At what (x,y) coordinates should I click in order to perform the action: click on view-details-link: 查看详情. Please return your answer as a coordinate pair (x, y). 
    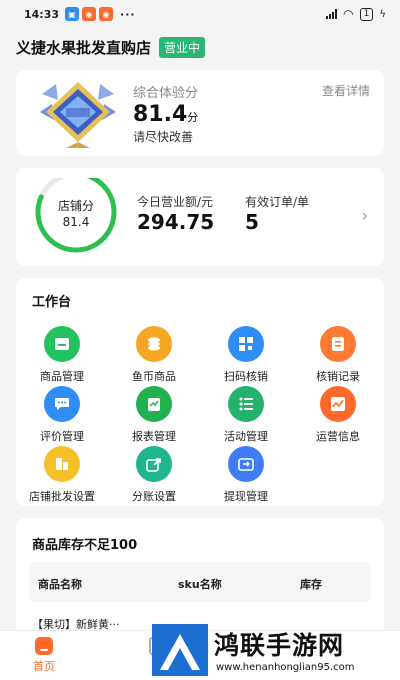
    Looking at the image, I should click on (346, 90).